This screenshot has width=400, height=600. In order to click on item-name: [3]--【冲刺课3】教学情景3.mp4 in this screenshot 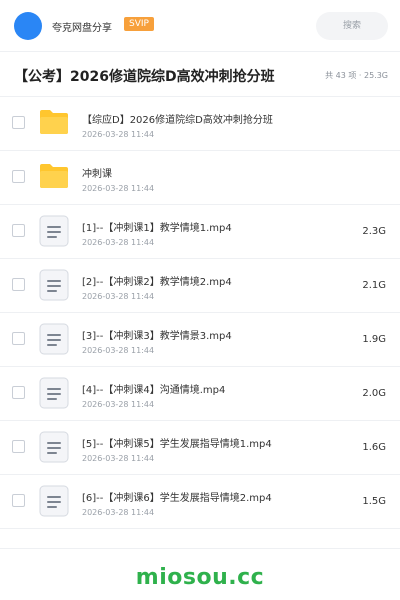, I will do `click(157, 334)`.